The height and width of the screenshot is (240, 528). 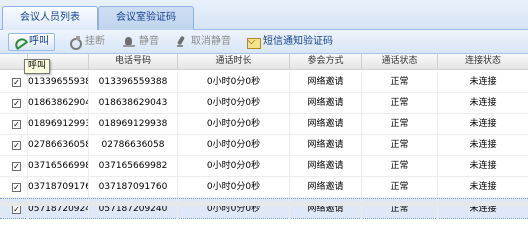 I want to click on header-join-method: 参会方式, so click(x=326, y=62).